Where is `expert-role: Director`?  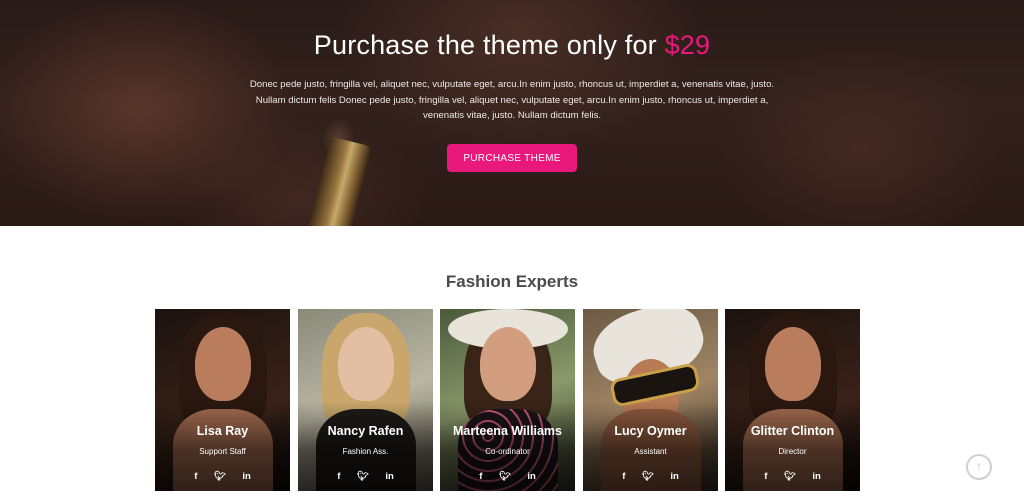 expert-role: Director is located at coordinates (792, 451).